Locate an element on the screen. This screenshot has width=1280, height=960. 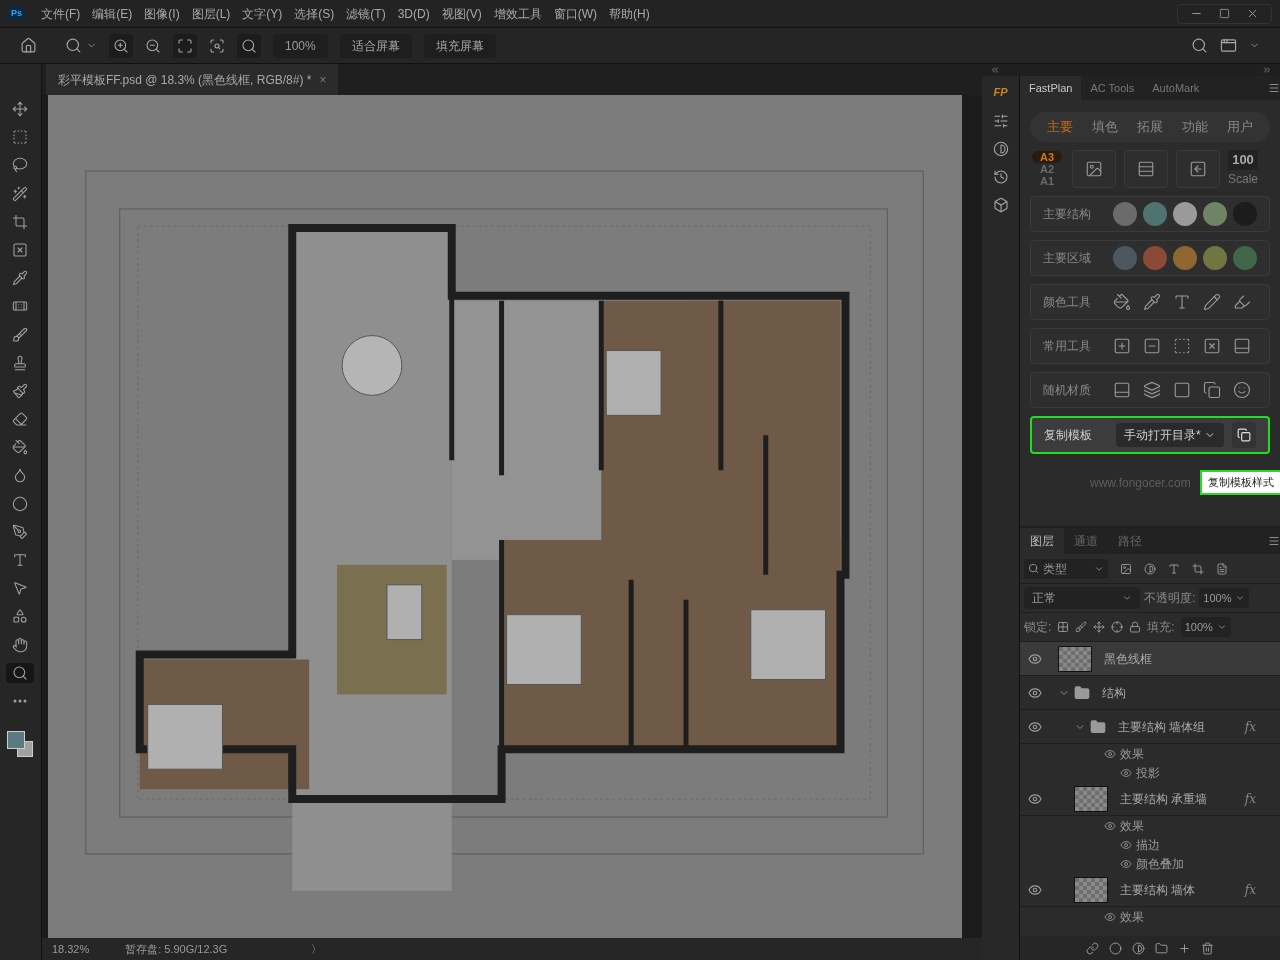
layer-row: 黑色线框 is located at coordinates (1150, 659).